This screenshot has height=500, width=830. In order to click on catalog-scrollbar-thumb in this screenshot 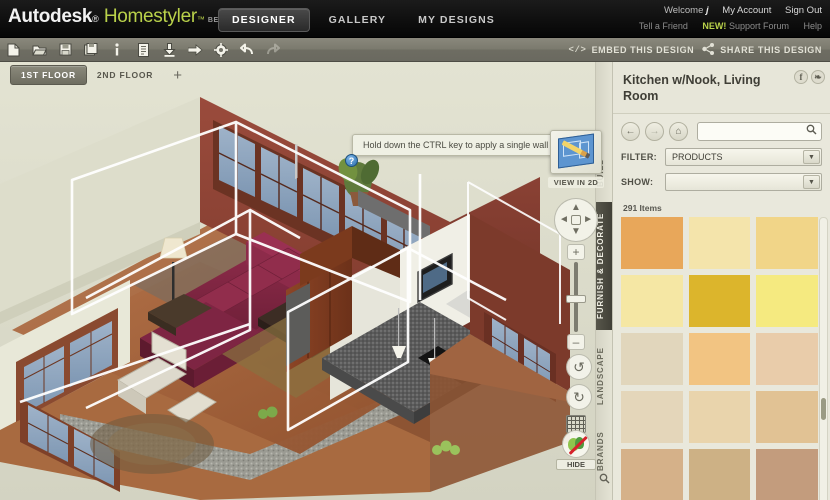, I will do `click(823, 409)`.